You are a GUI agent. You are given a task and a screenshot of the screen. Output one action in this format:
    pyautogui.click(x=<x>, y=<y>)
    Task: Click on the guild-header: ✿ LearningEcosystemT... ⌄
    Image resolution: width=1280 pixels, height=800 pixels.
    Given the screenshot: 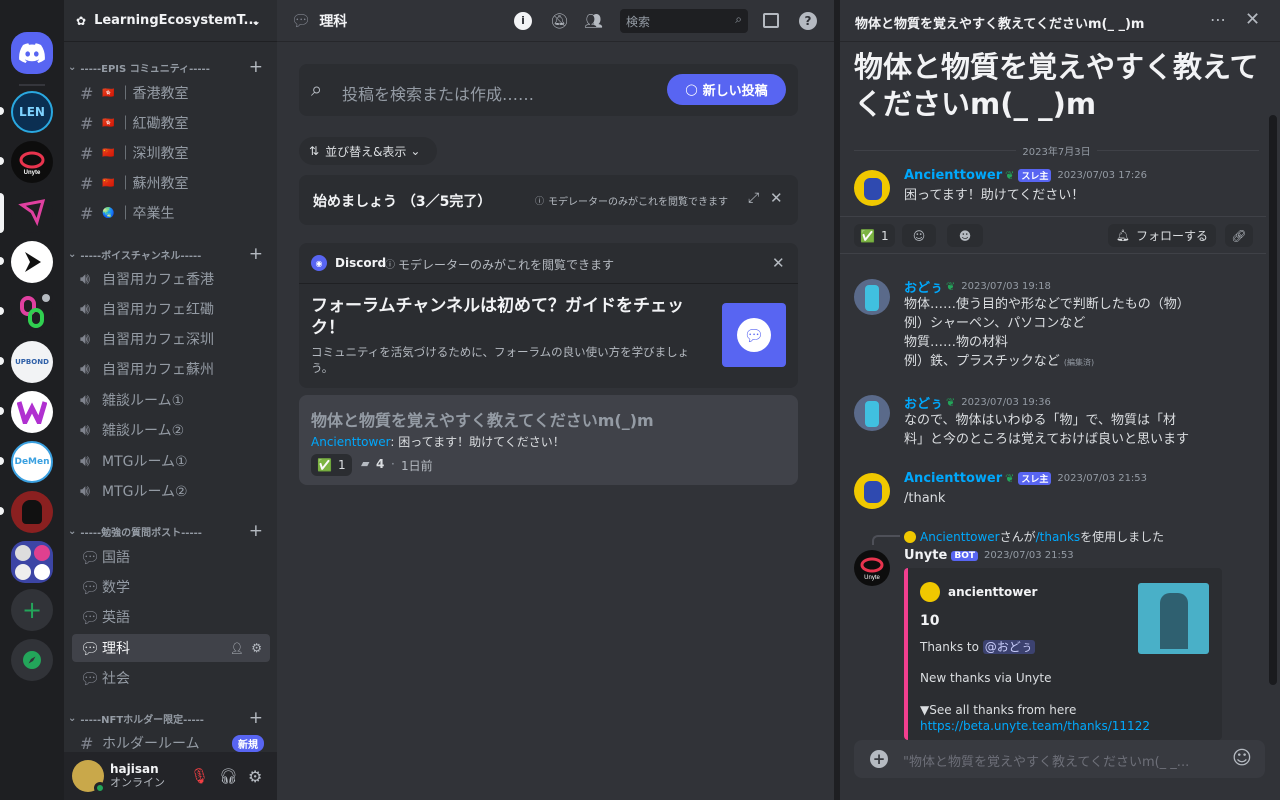 What is the action you would take?
    pyautogui.click(x=170, y=21)
    